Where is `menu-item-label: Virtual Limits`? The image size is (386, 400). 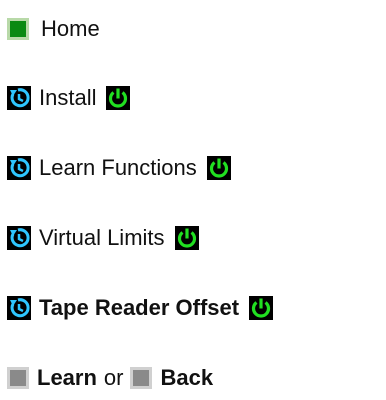 menu-item-label: Virtual Limits is located at coordinates (102, 237).